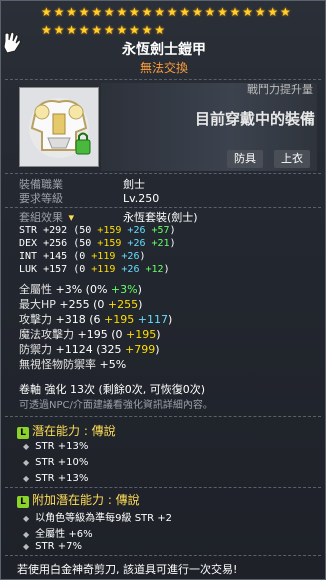 The image size is (326, 580). Describe the element at coordinates (72, 304) in the screenshot. I see `extra-stat-value: +255` at that location.